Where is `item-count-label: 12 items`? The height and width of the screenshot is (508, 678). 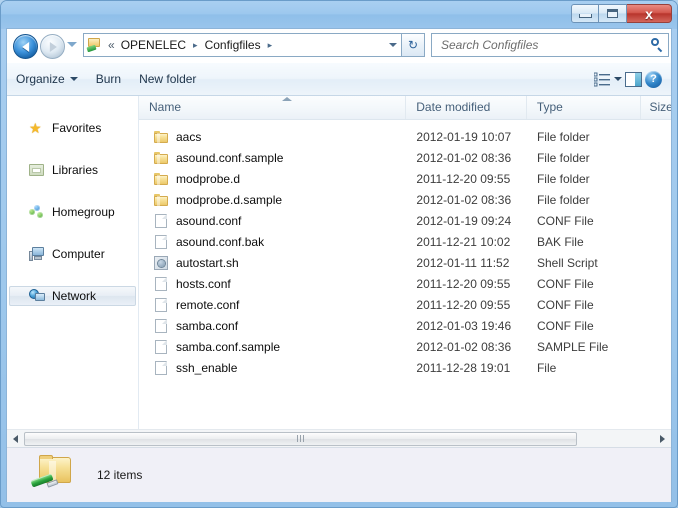 item-count-label: 12 items is located at coordinates (120, 475).